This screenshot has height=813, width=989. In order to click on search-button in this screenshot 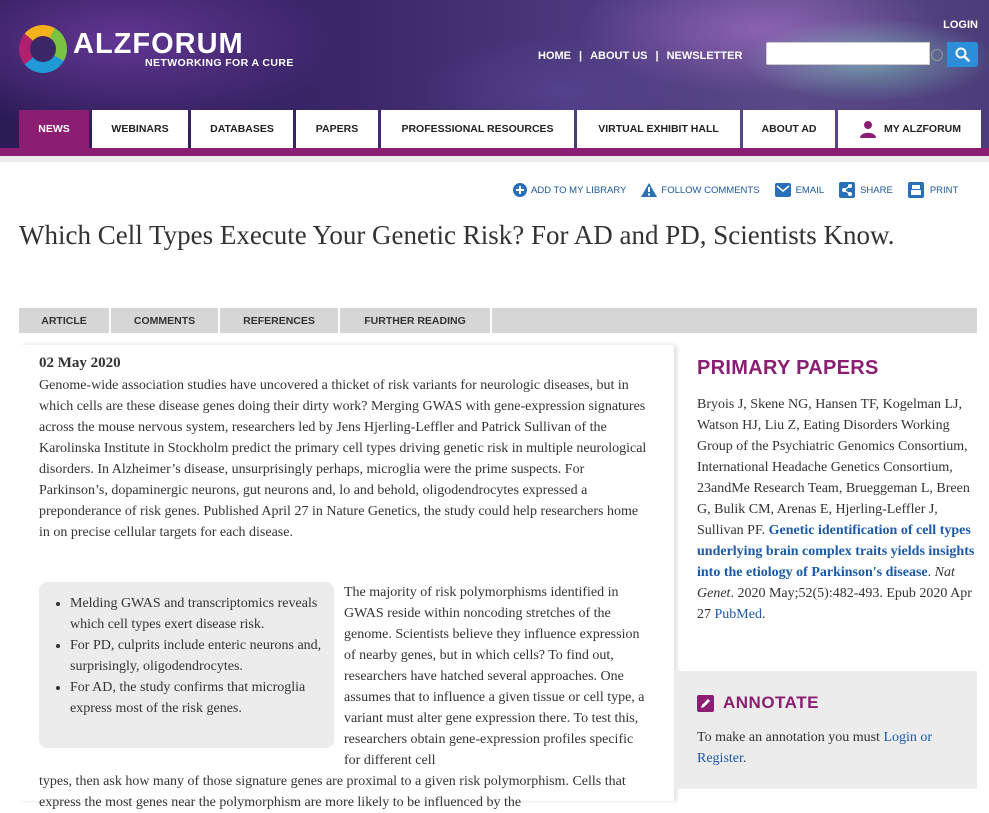, I will do `click(962, 54)`.